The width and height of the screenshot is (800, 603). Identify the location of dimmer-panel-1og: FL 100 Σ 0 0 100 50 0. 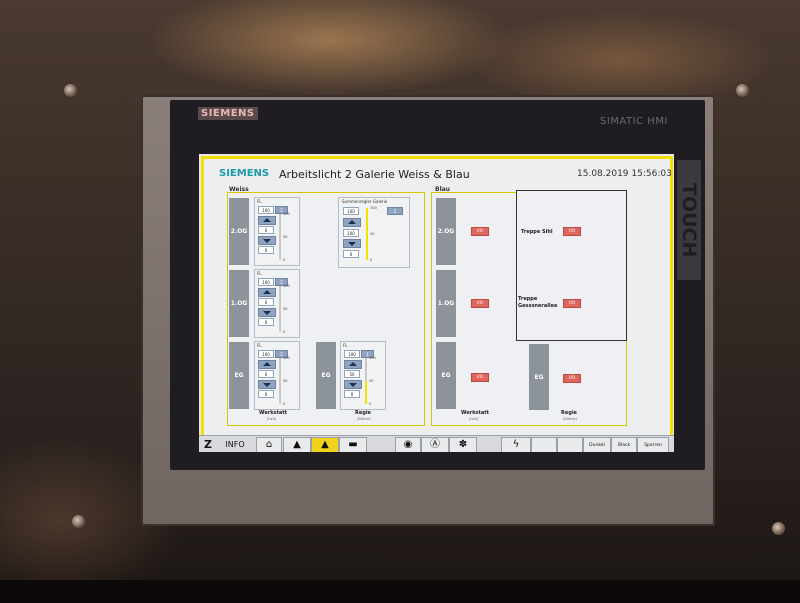
(277, 303).